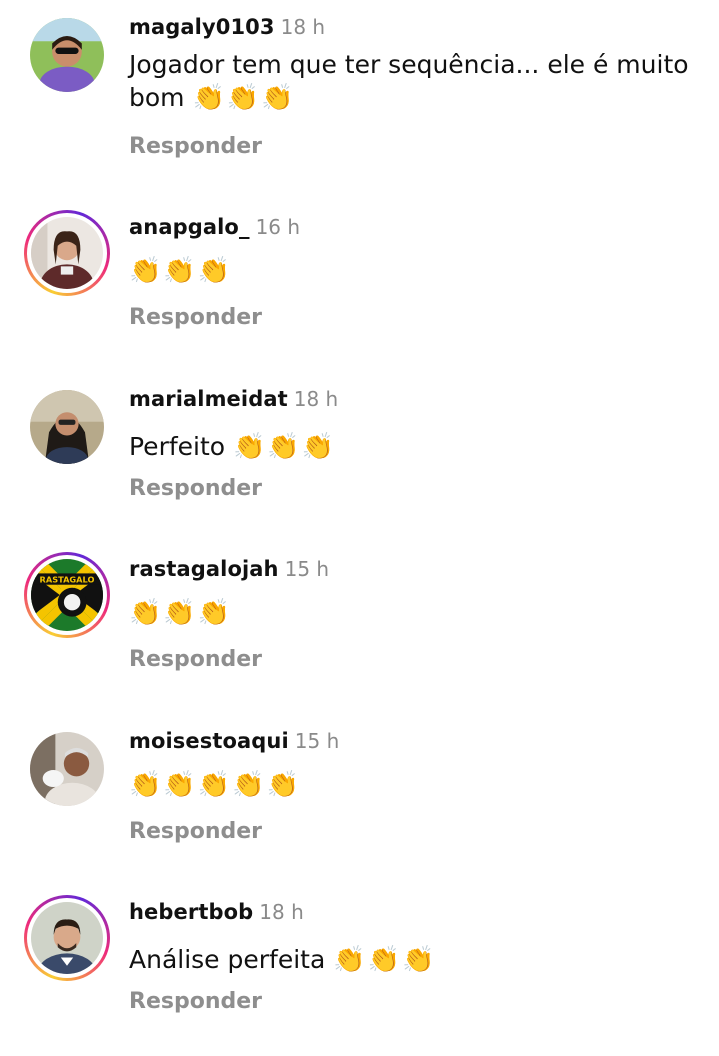 This screenshot has height=1056, width=719. What do you see at coordinates (177, 446) in the screenshot?
I see `comment-body: Perfeito` at bounding box center [177, 446].